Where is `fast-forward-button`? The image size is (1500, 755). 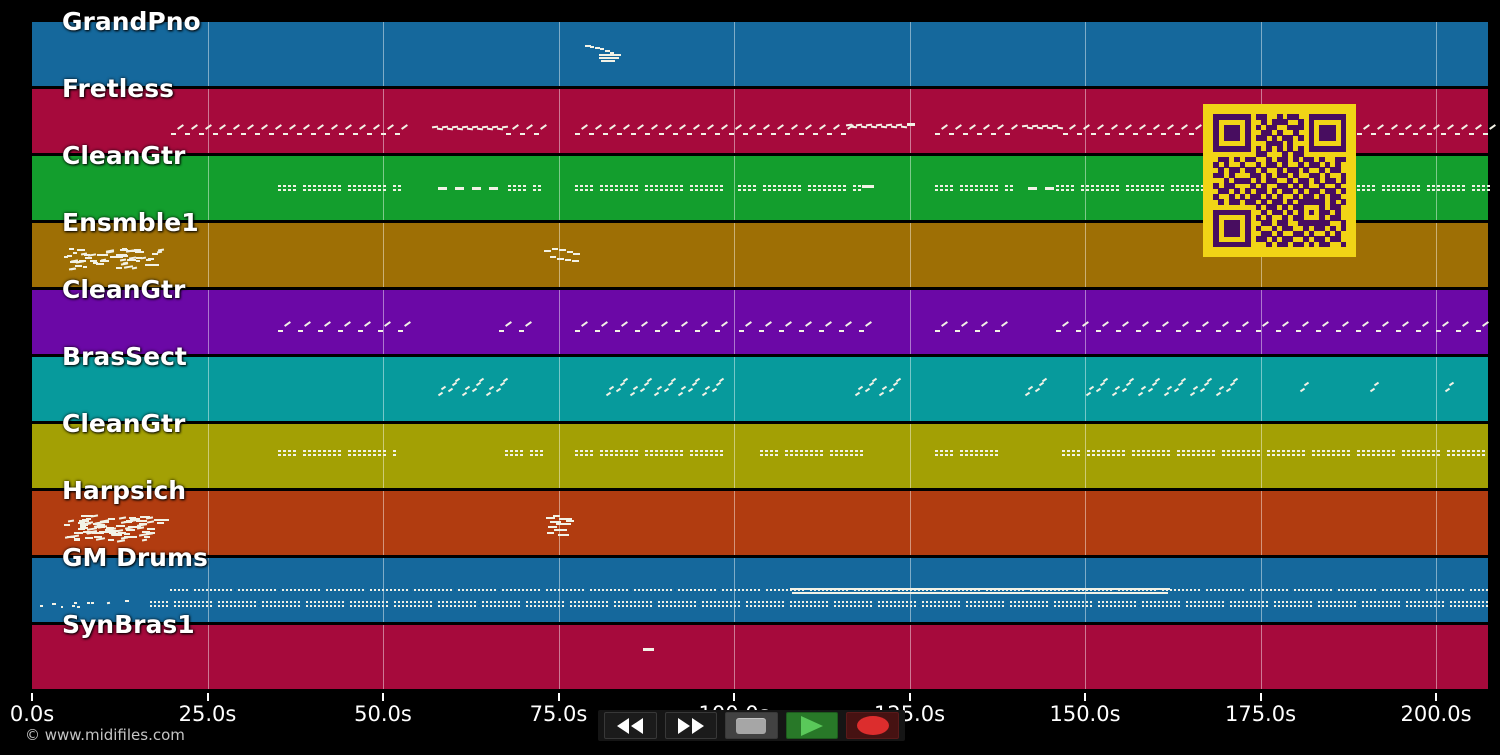 fast-forward-button is located at coordinates (691, 725).